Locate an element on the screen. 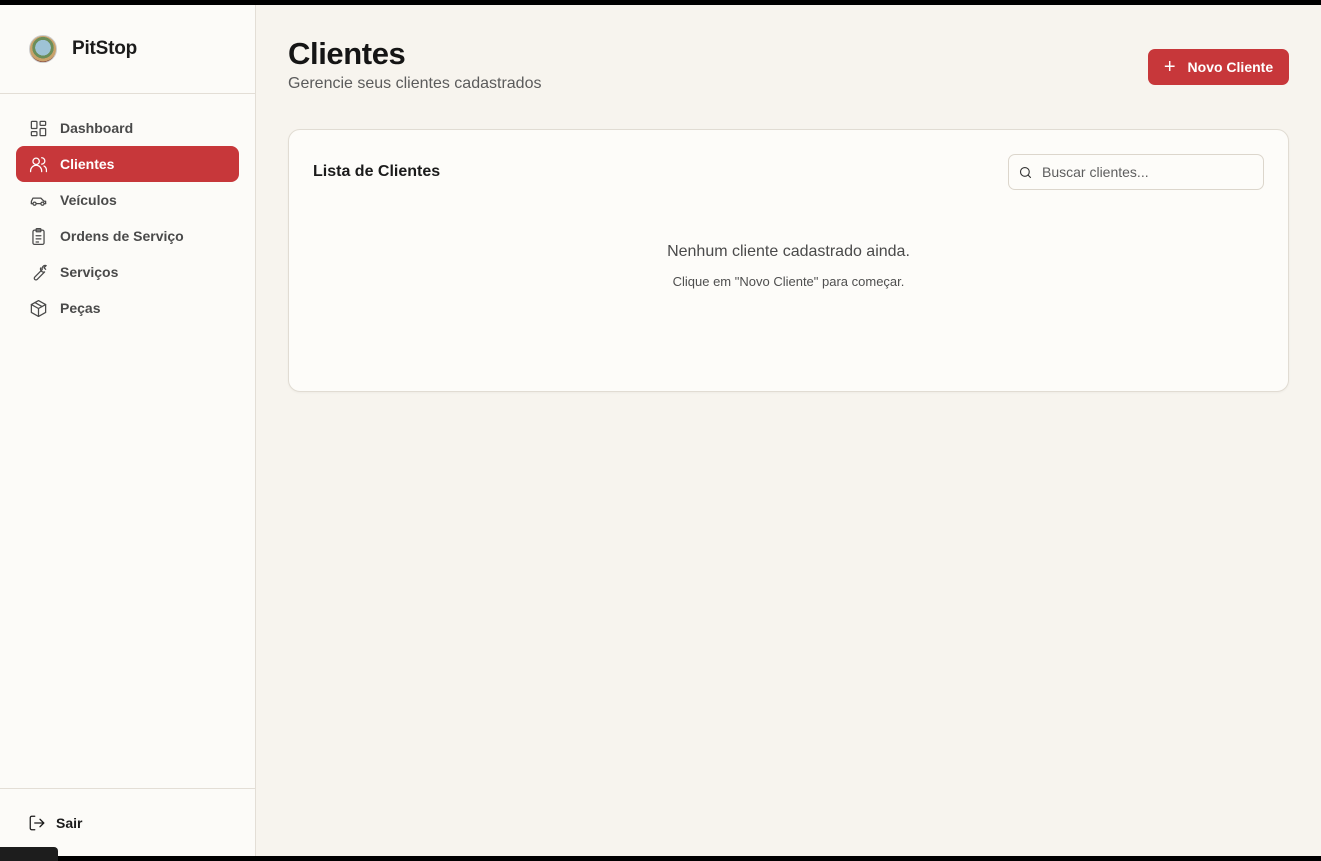 This screenshot has width=1321, height=861. sidebar-item-servicos: Serviços is located at coordinates (127, 272).